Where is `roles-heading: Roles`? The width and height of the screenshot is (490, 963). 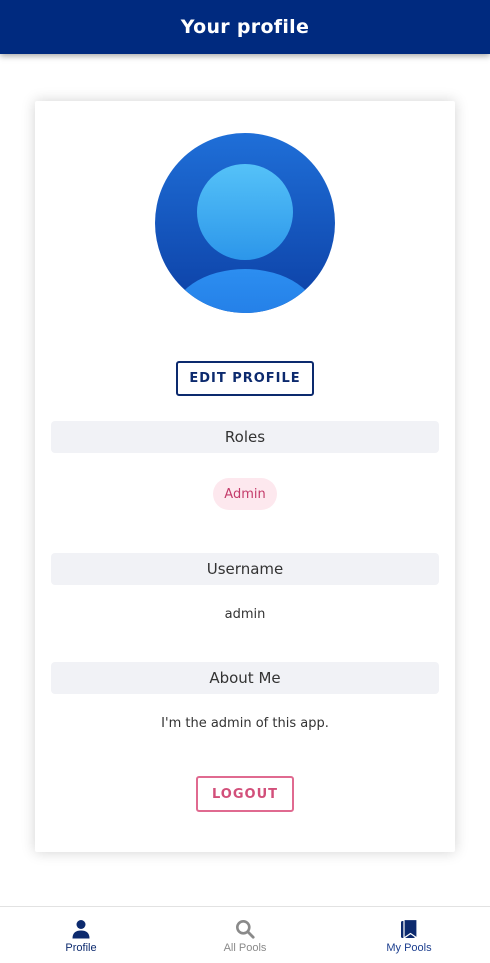 roles-heading: Roles is located at coordinates (245, 437).